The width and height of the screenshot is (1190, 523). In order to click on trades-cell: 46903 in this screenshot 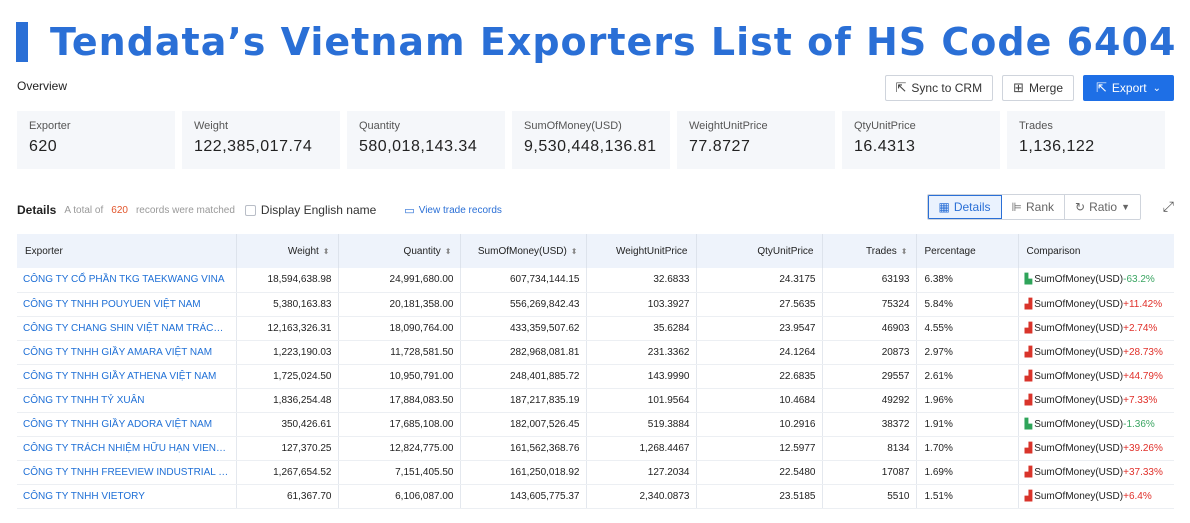, I will do `click(869, 328)`.